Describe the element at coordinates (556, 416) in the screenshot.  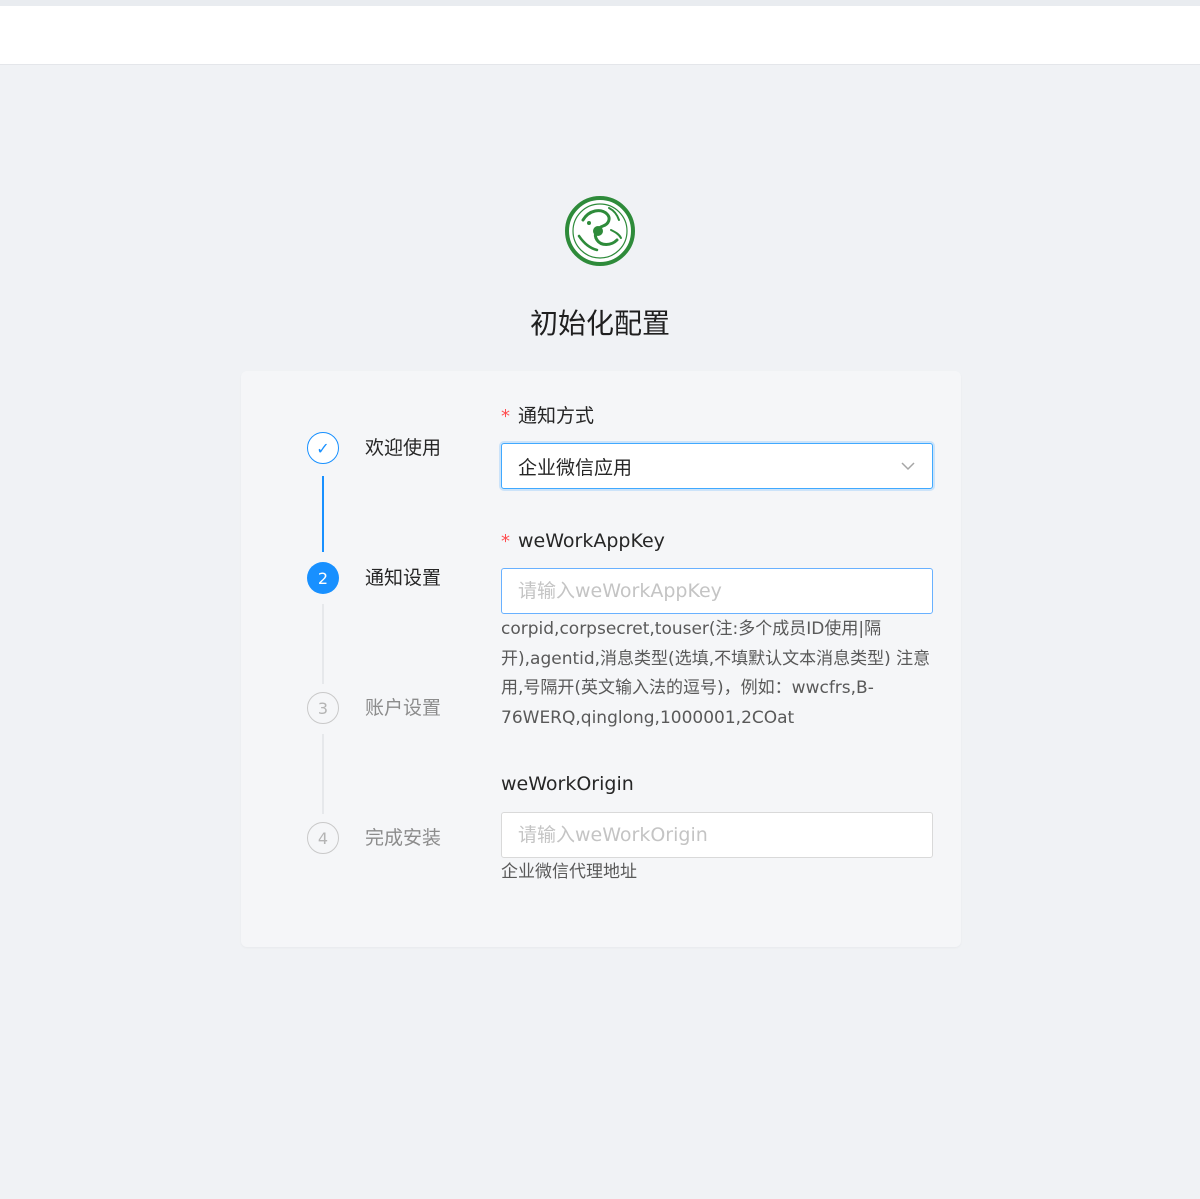
I see `notify-method-label-text: 通知方式` at that location.